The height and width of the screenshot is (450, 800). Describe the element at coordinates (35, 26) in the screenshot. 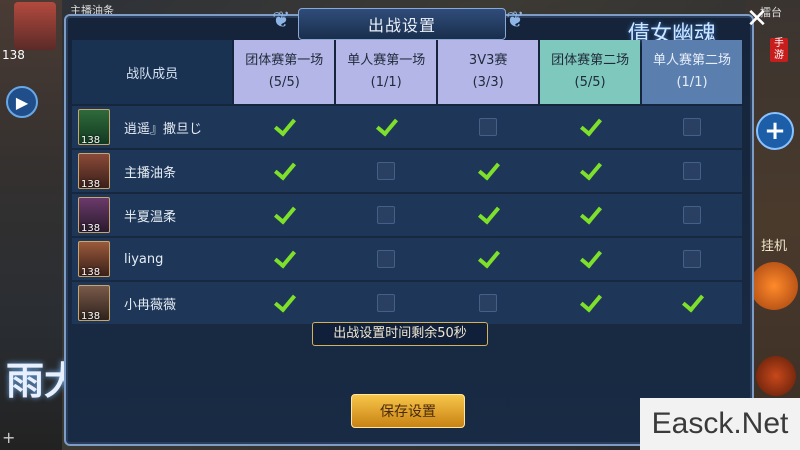

I see `player-avatar` at that location.